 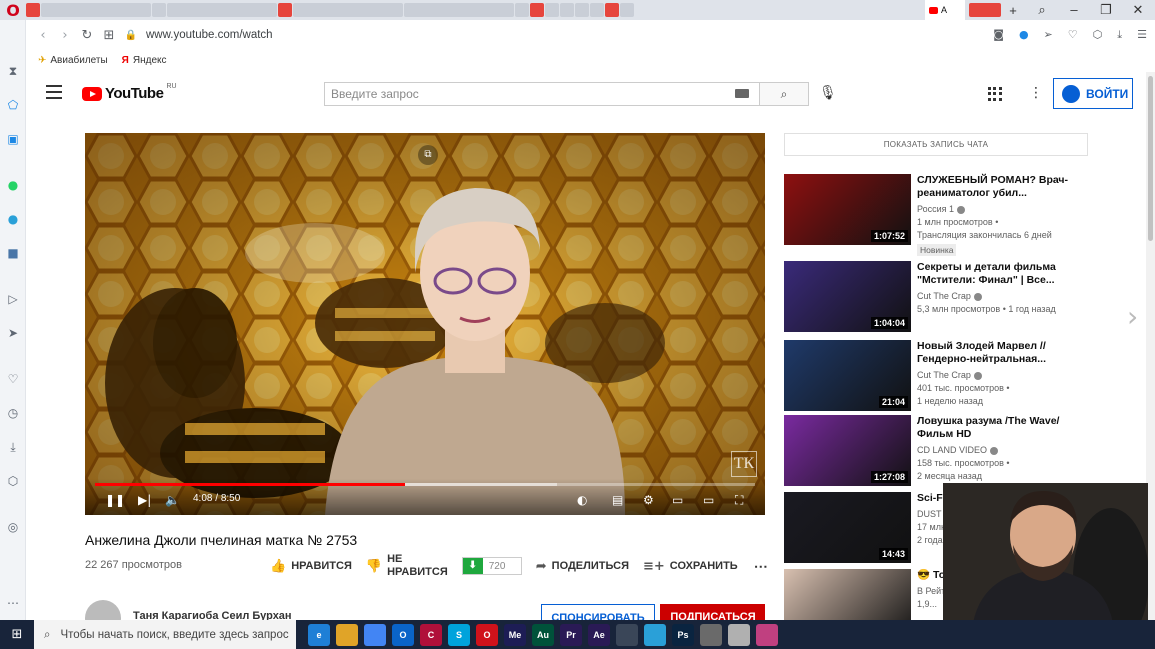 I want to click on chevron-right-icon: ›, so click(x=1132, y=316).